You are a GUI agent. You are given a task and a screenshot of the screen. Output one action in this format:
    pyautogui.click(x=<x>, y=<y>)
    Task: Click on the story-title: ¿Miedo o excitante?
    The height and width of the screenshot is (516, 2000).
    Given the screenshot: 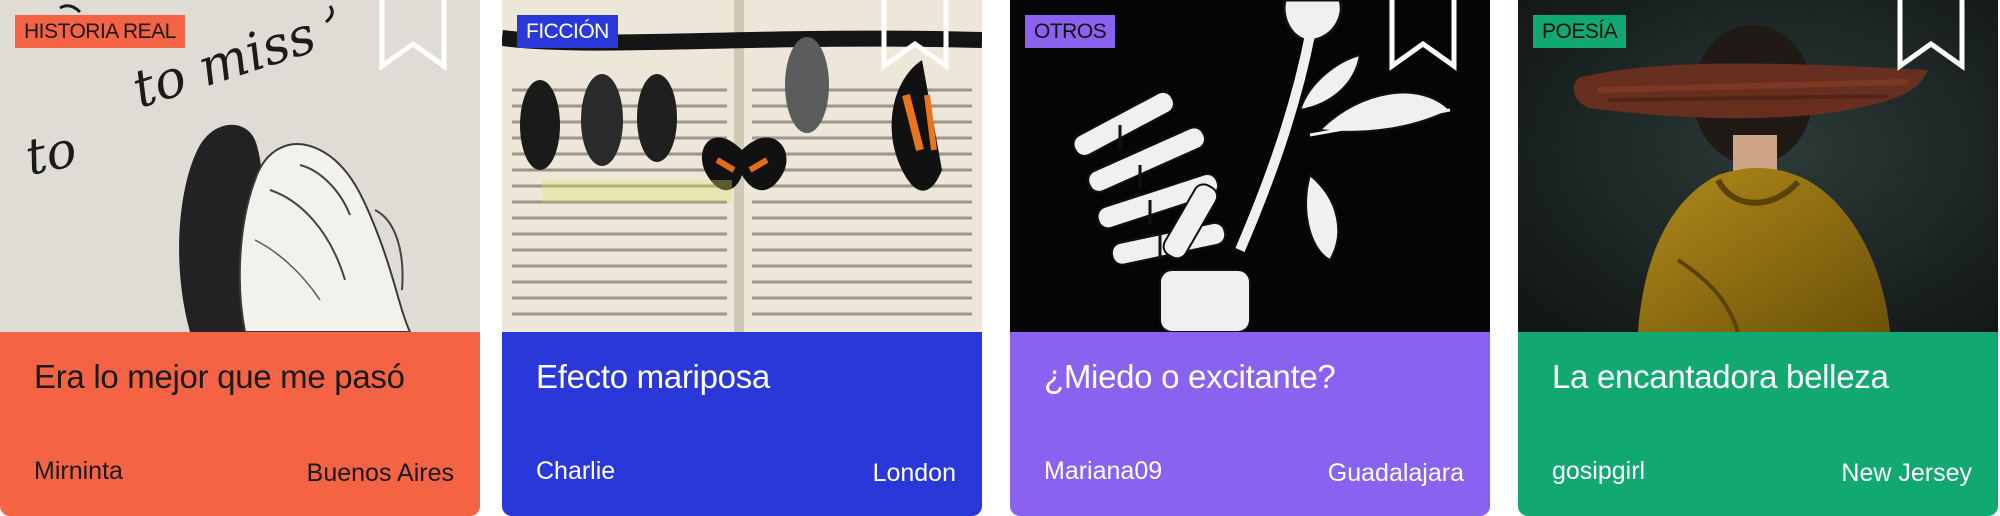 What is the action you would take?
    pyautogui.click(x=1257, y=377)
    